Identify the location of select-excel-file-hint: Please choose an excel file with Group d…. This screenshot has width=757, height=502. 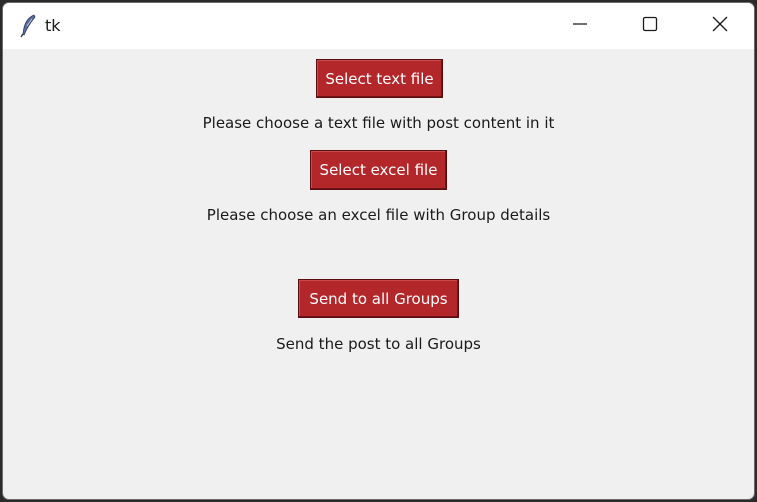
(378, 215).